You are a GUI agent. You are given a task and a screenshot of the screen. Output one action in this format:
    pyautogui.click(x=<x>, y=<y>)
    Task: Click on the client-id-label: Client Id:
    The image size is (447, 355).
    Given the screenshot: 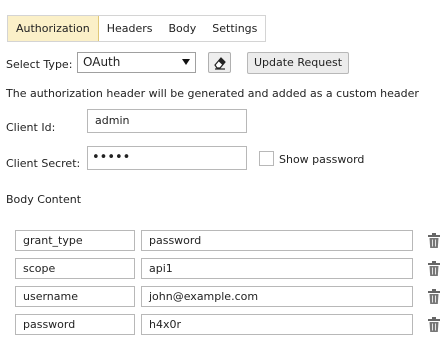 What is the action you would take?
    pyautogui.click(x=31, y=127)
    